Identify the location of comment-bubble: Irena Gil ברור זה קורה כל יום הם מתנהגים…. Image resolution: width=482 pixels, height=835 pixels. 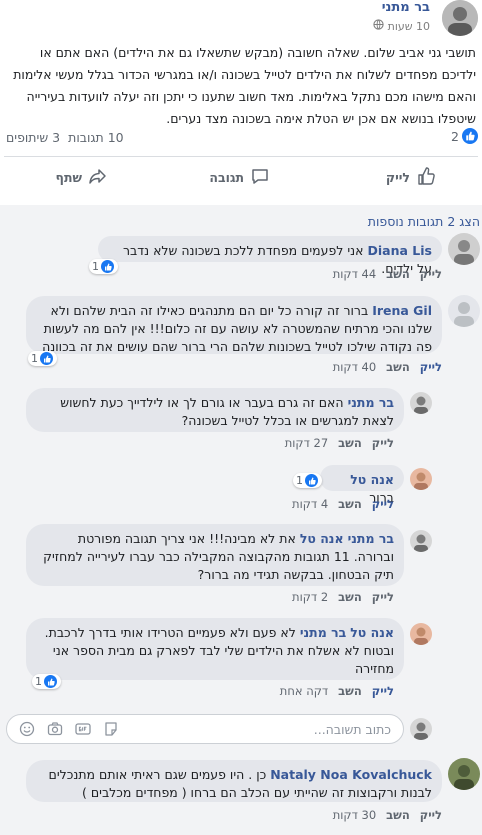
(234, 325).